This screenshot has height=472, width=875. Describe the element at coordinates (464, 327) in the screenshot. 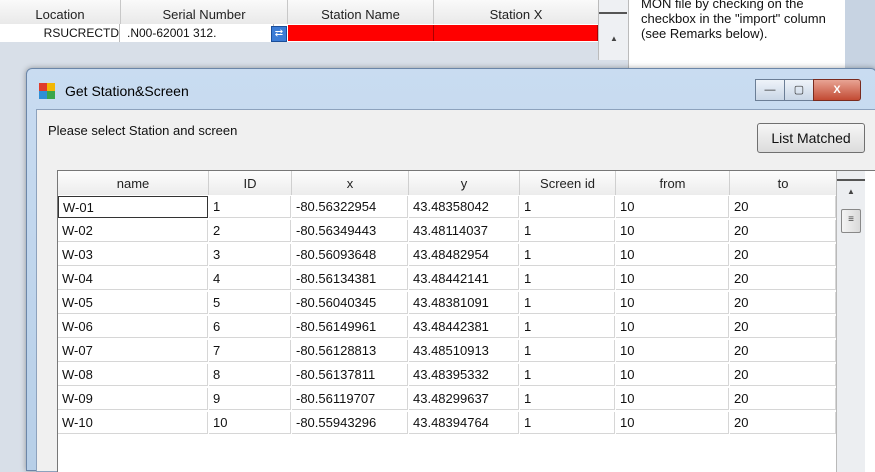

I see `cell-y: 43.48442381` at that location.